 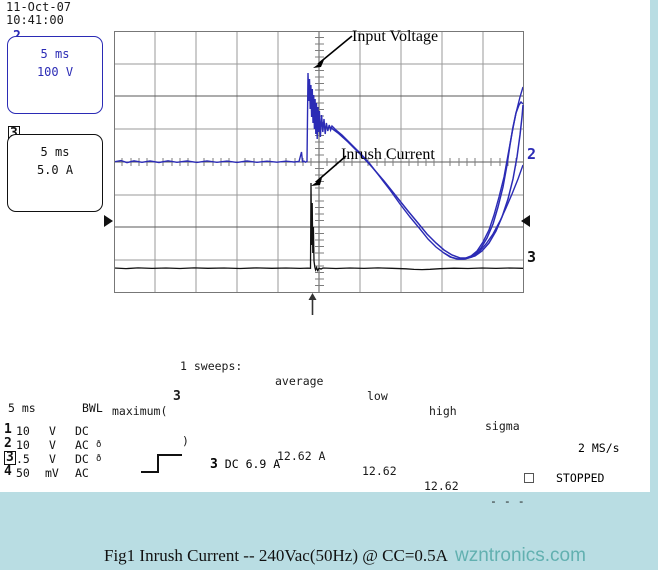 What do you see at coordinates (333, 51) in the screenshot?
I see `annotation-voltage-arrow-icon` at bounding box center [333, 51].